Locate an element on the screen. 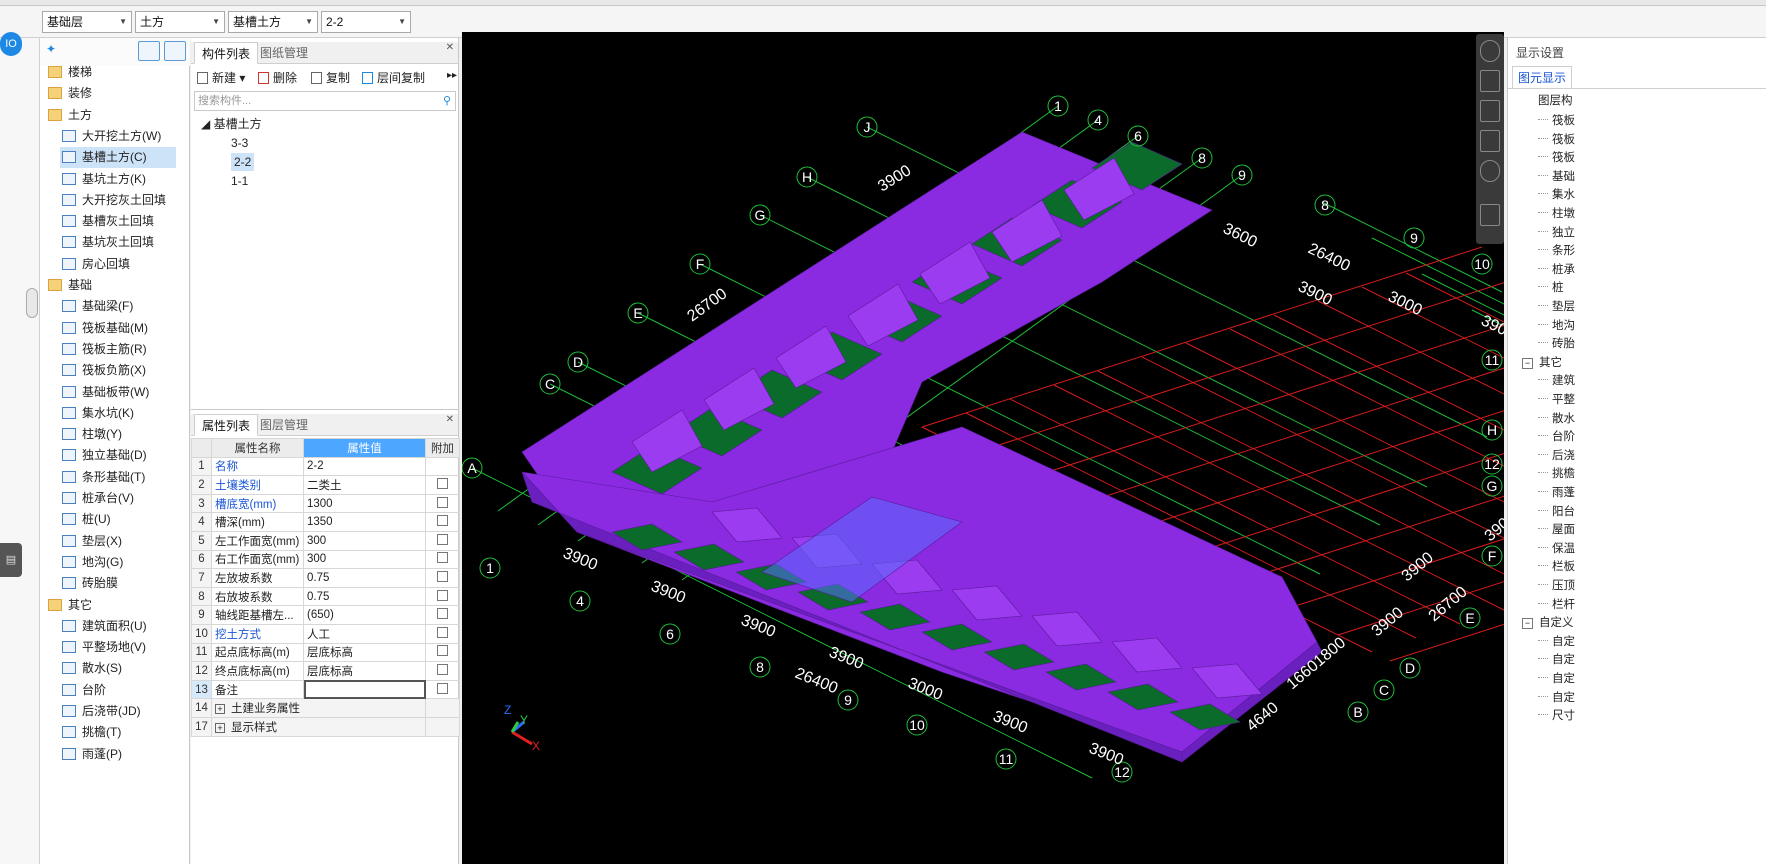 This screenshot has width=1766, height=864. delete-button: 删除 is located at coordinates (277, 78).